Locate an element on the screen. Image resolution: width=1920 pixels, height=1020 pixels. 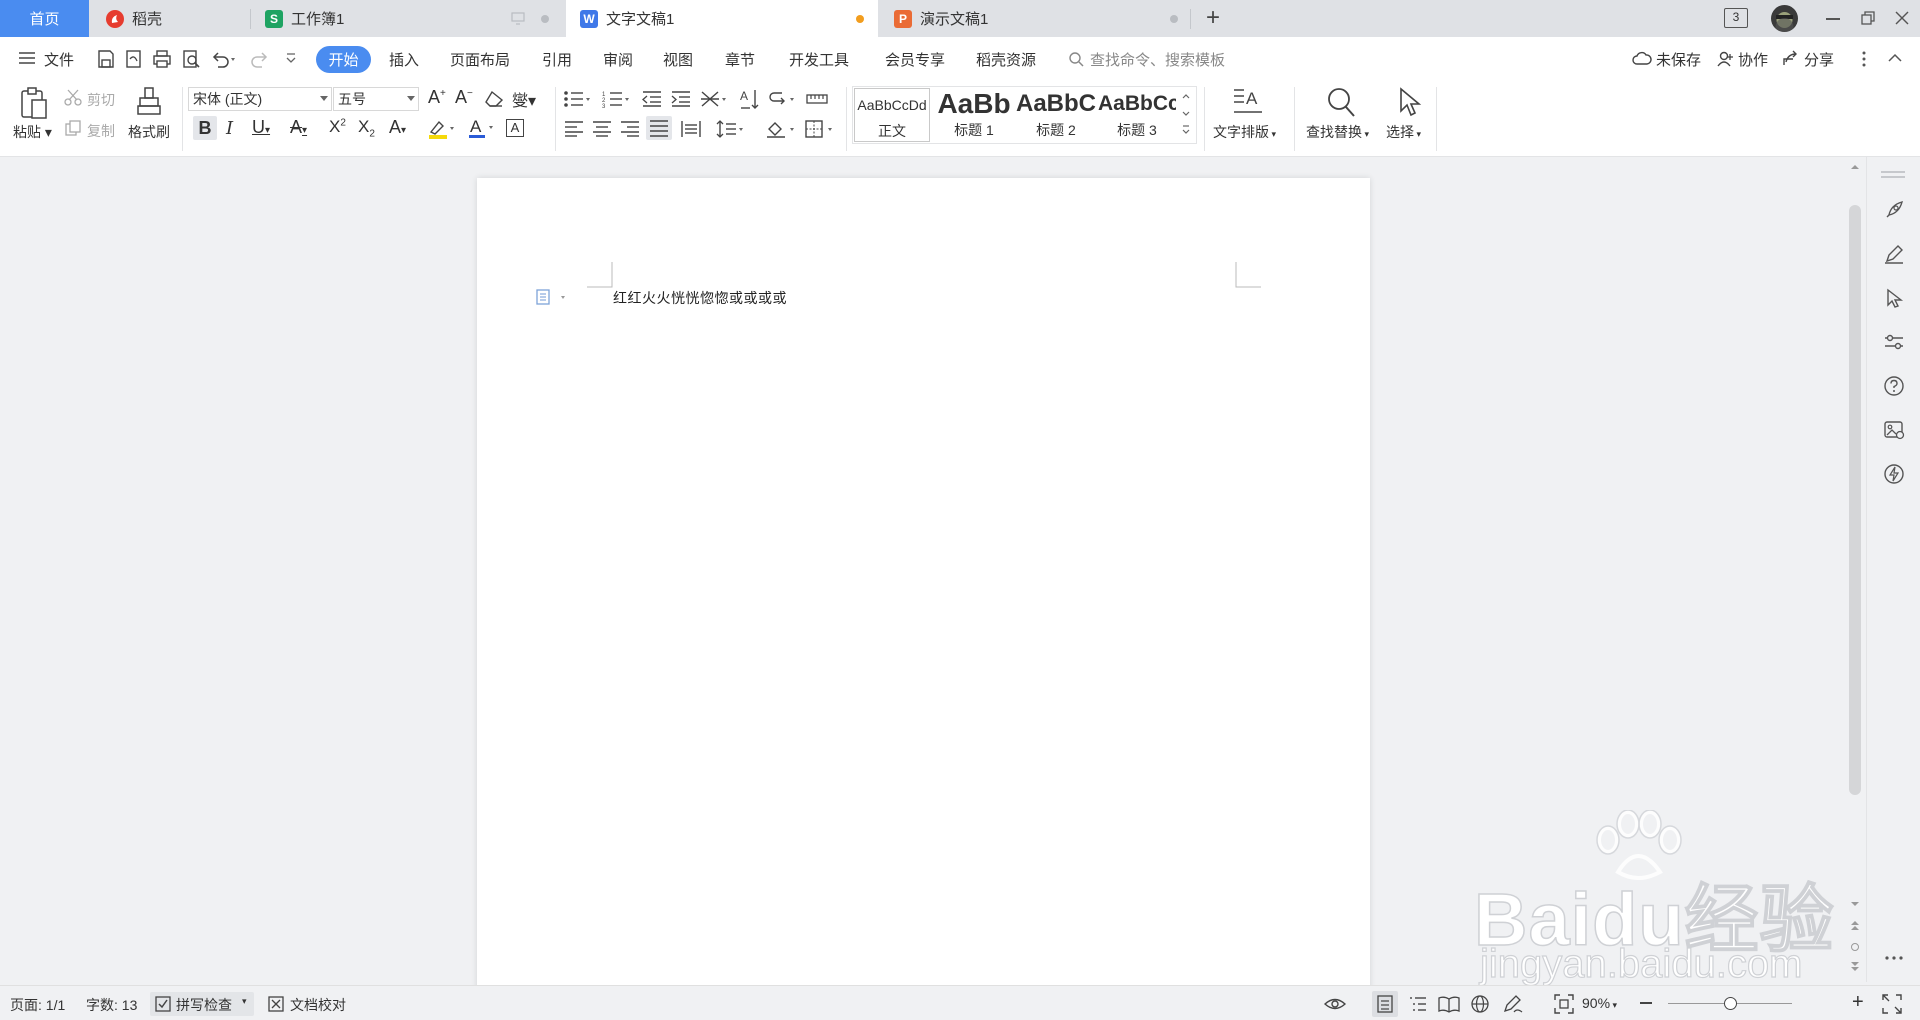
shading-icon is located at coordinates (781, 129).